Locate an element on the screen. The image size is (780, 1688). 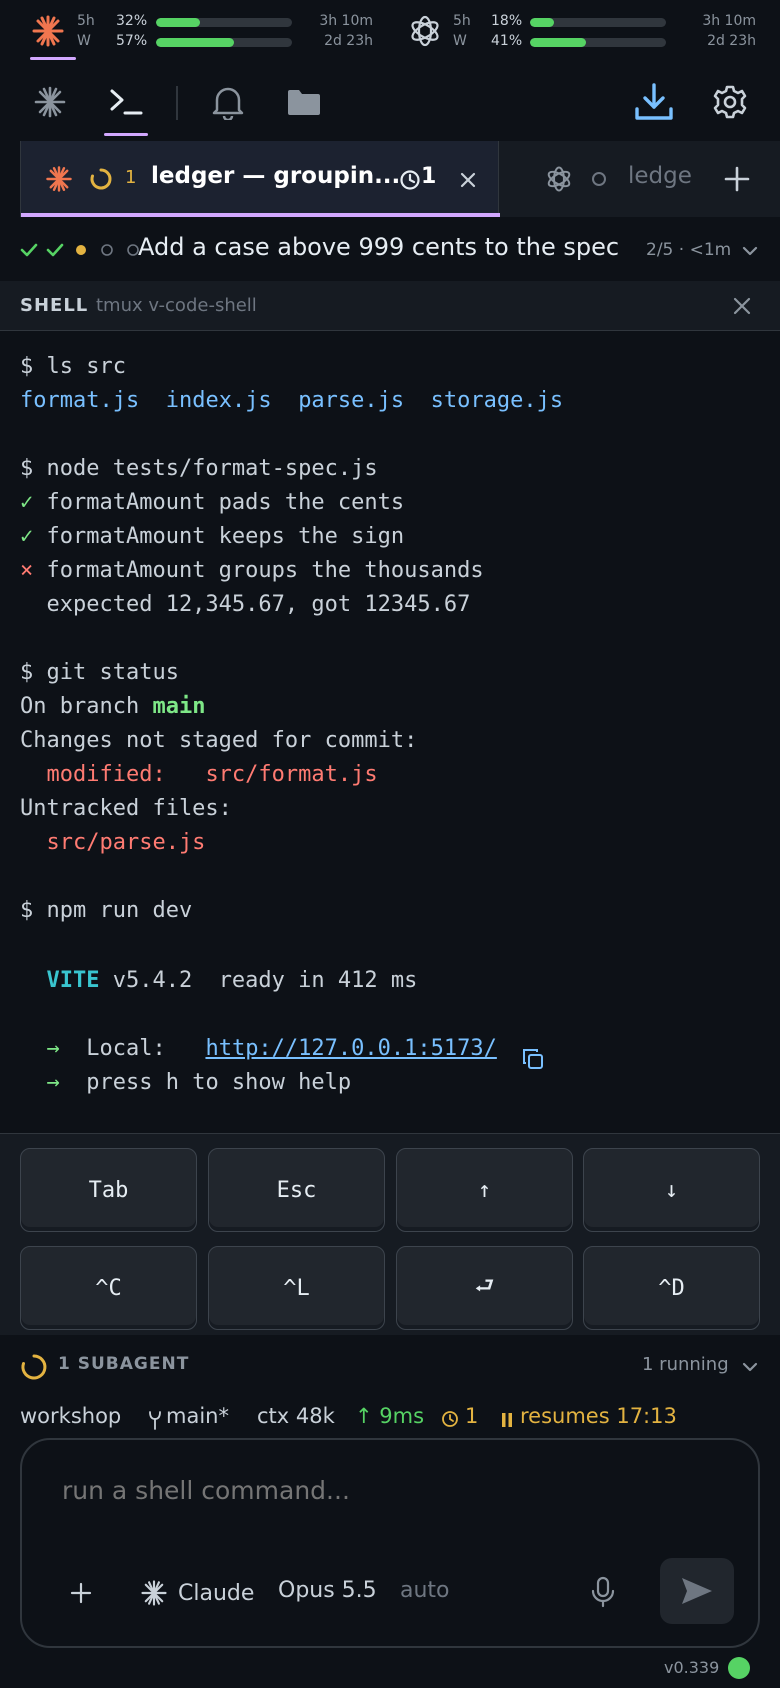
notifications-button is located at coordinates (228, 102).